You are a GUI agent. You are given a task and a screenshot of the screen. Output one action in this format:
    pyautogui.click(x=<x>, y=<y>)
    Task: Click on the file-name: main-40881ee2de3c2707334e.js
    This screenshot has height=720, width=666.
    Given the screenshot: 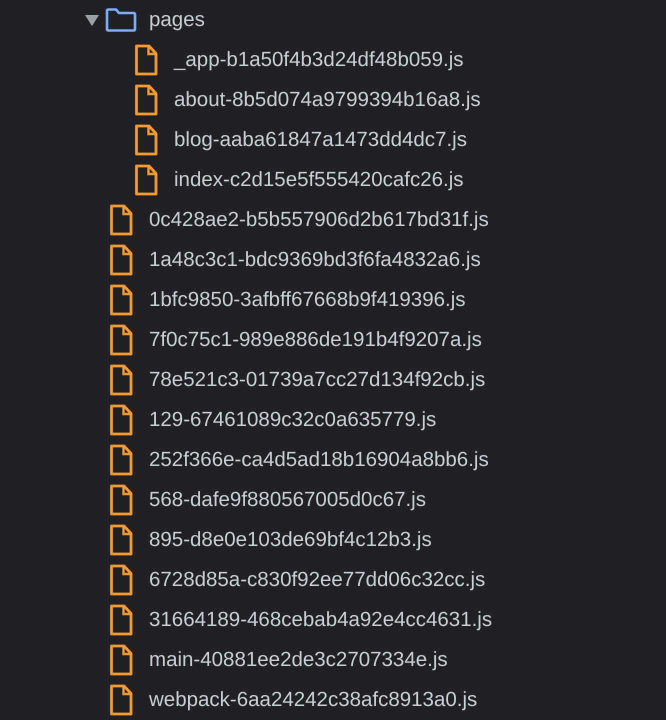 What is the action you would take?
    pyautogui.click(x=298, y=660)
    